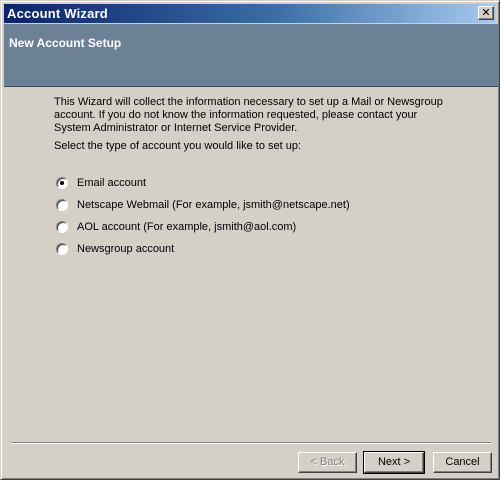 Image resolution: width=500 pixels, height=480 pixels. Describe the element at coordinates (250, 13) in the screenshot. I see `title-bar: Account Wizard ✕` at that location.